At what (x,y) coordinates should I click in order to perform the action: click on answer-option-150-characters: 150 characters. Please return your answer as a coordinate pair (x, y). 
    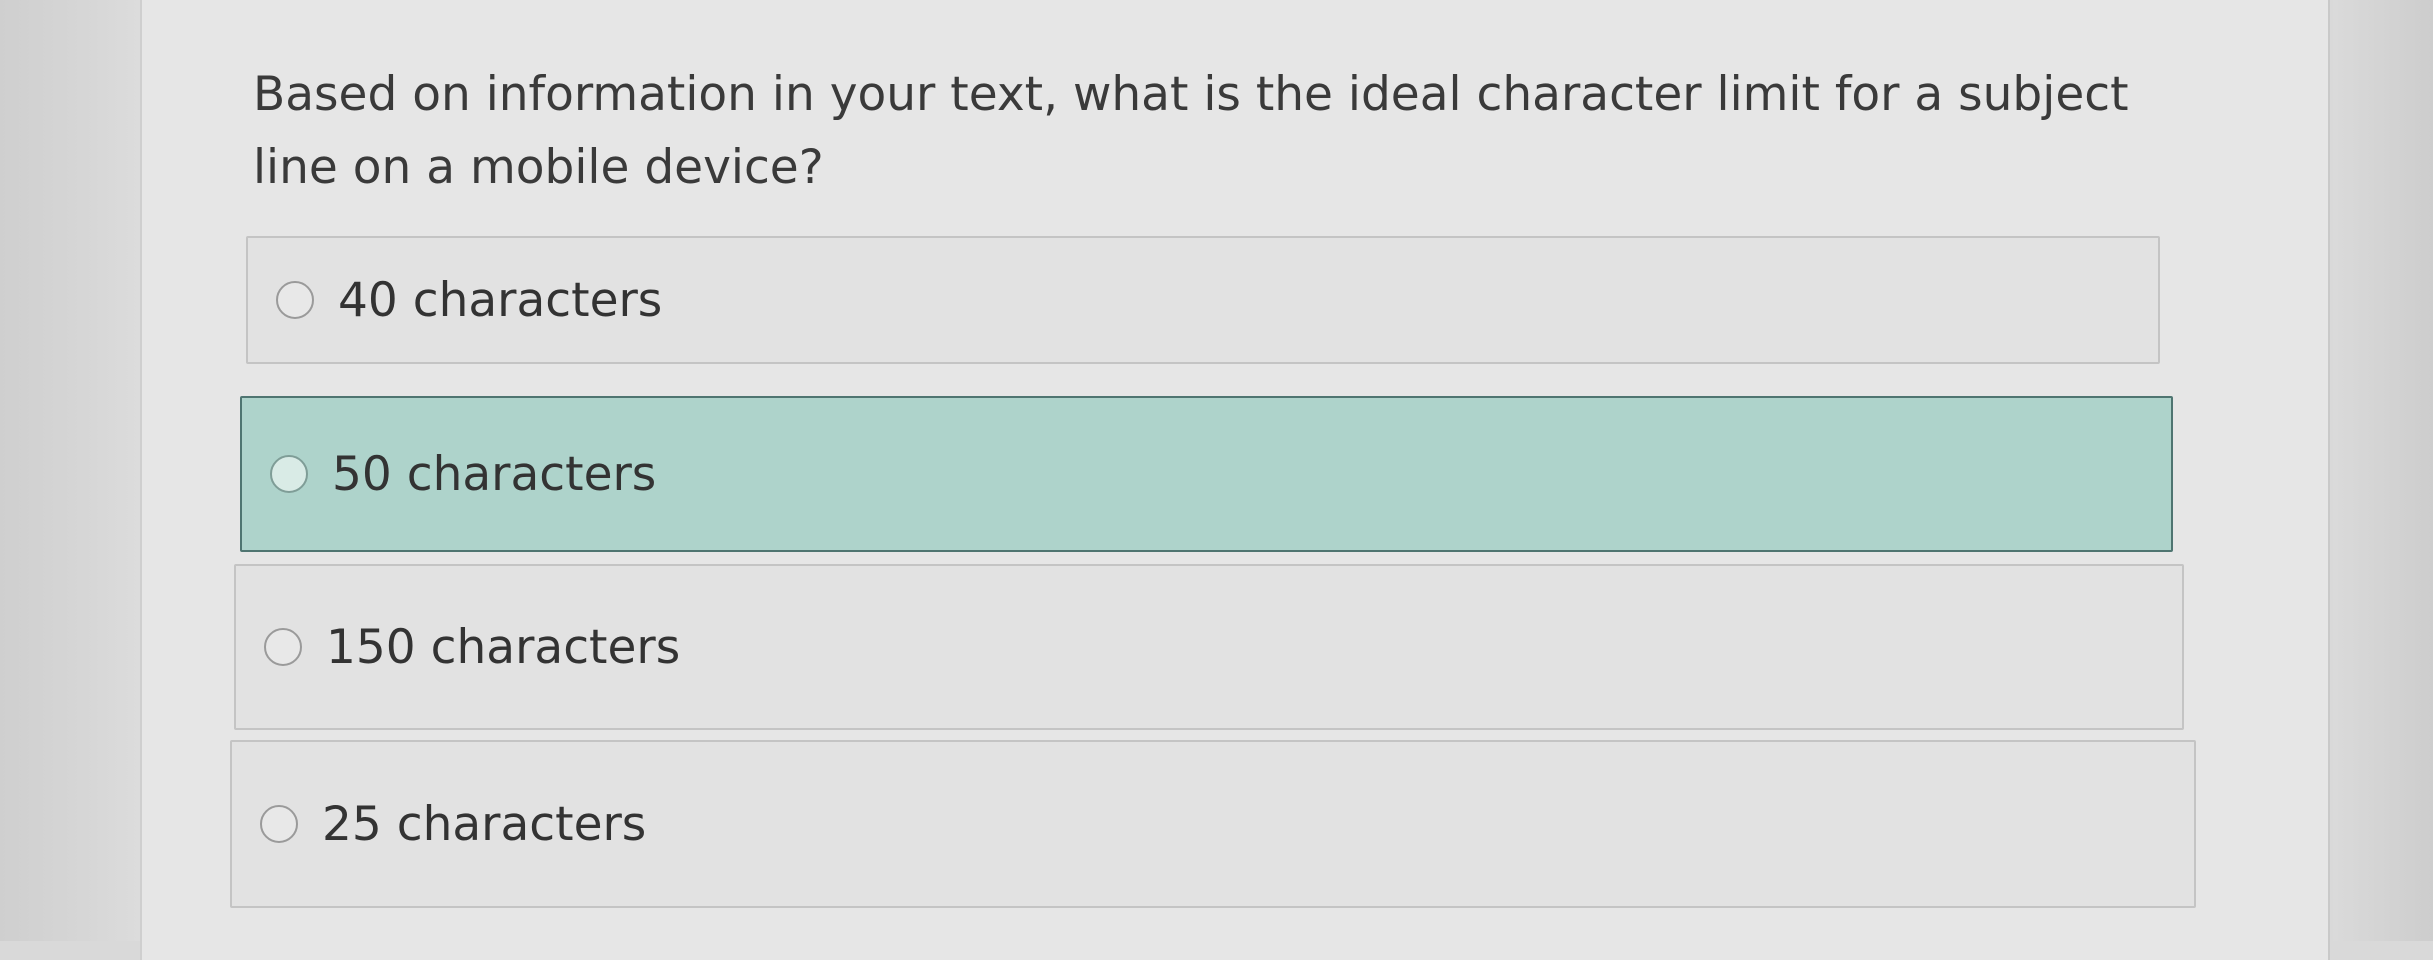
    Looking at the image, I should click on (1209, 647).